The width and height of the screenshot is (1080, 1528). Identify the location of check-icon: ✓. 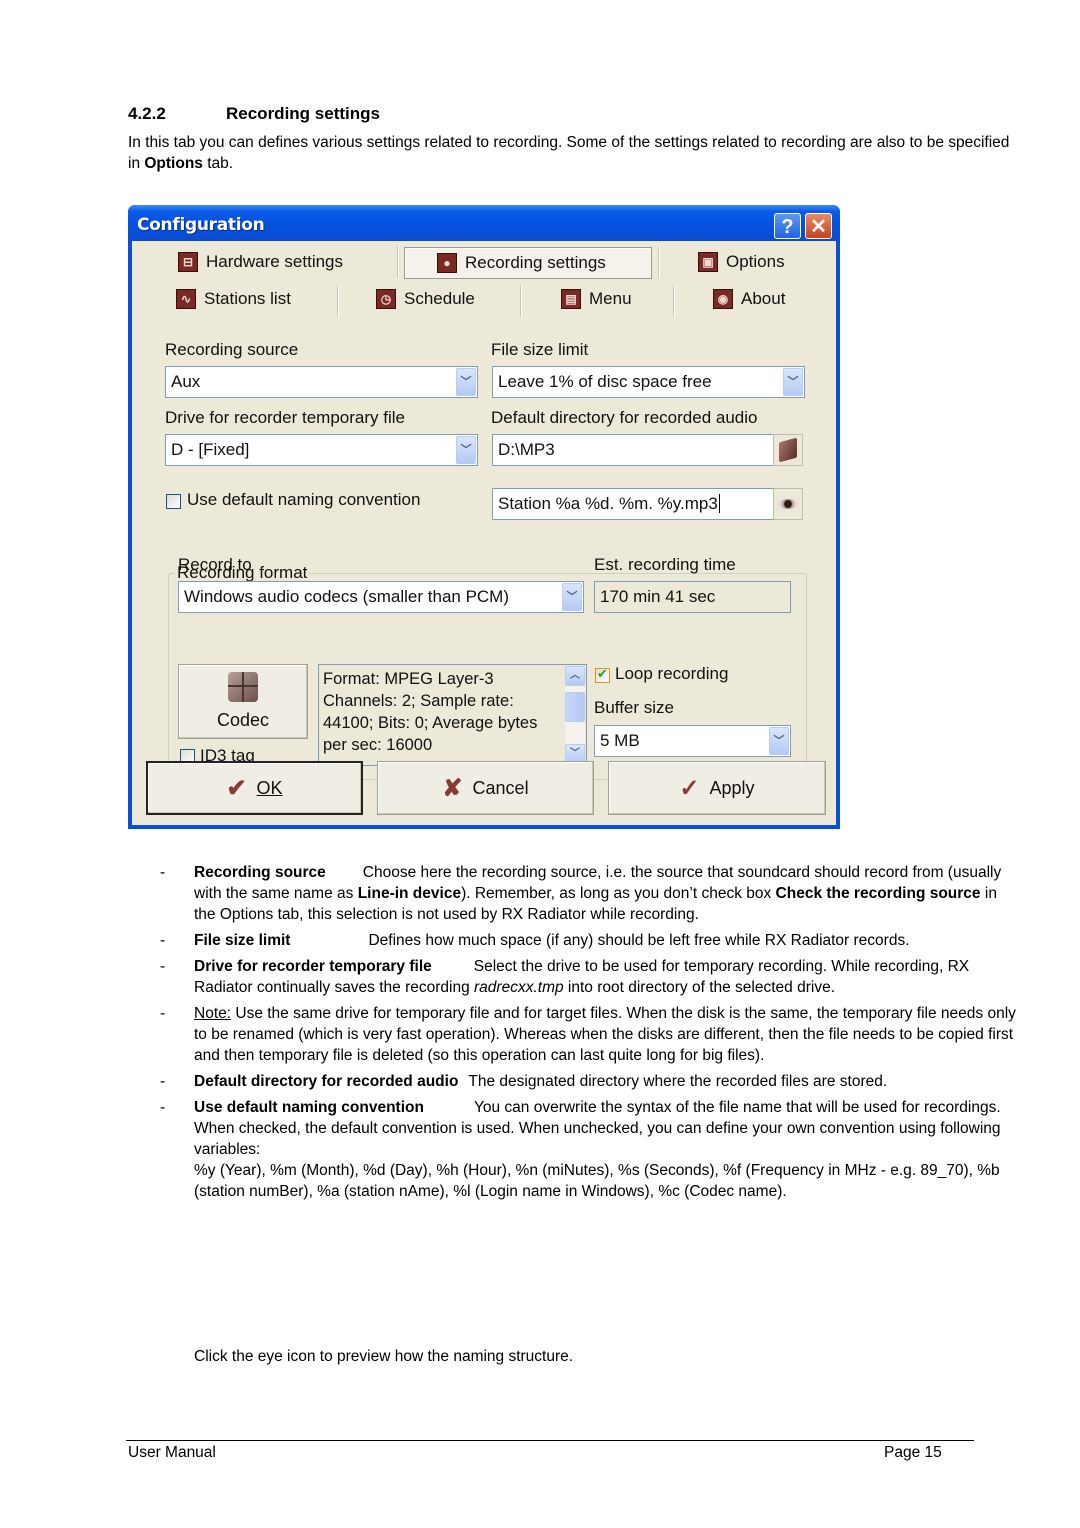
(689, 788).